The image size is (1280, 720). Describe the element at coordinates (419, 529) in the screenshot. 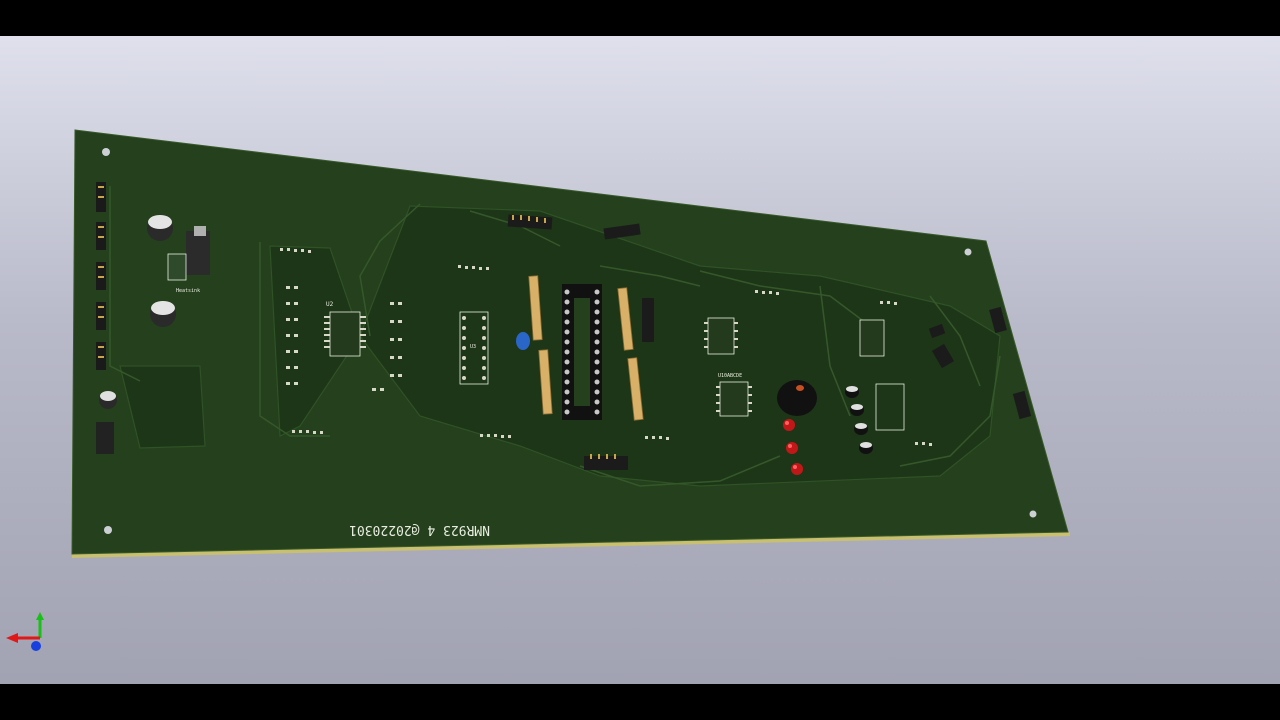

I see `board-text: NMR923 4 @20220301` at that location.